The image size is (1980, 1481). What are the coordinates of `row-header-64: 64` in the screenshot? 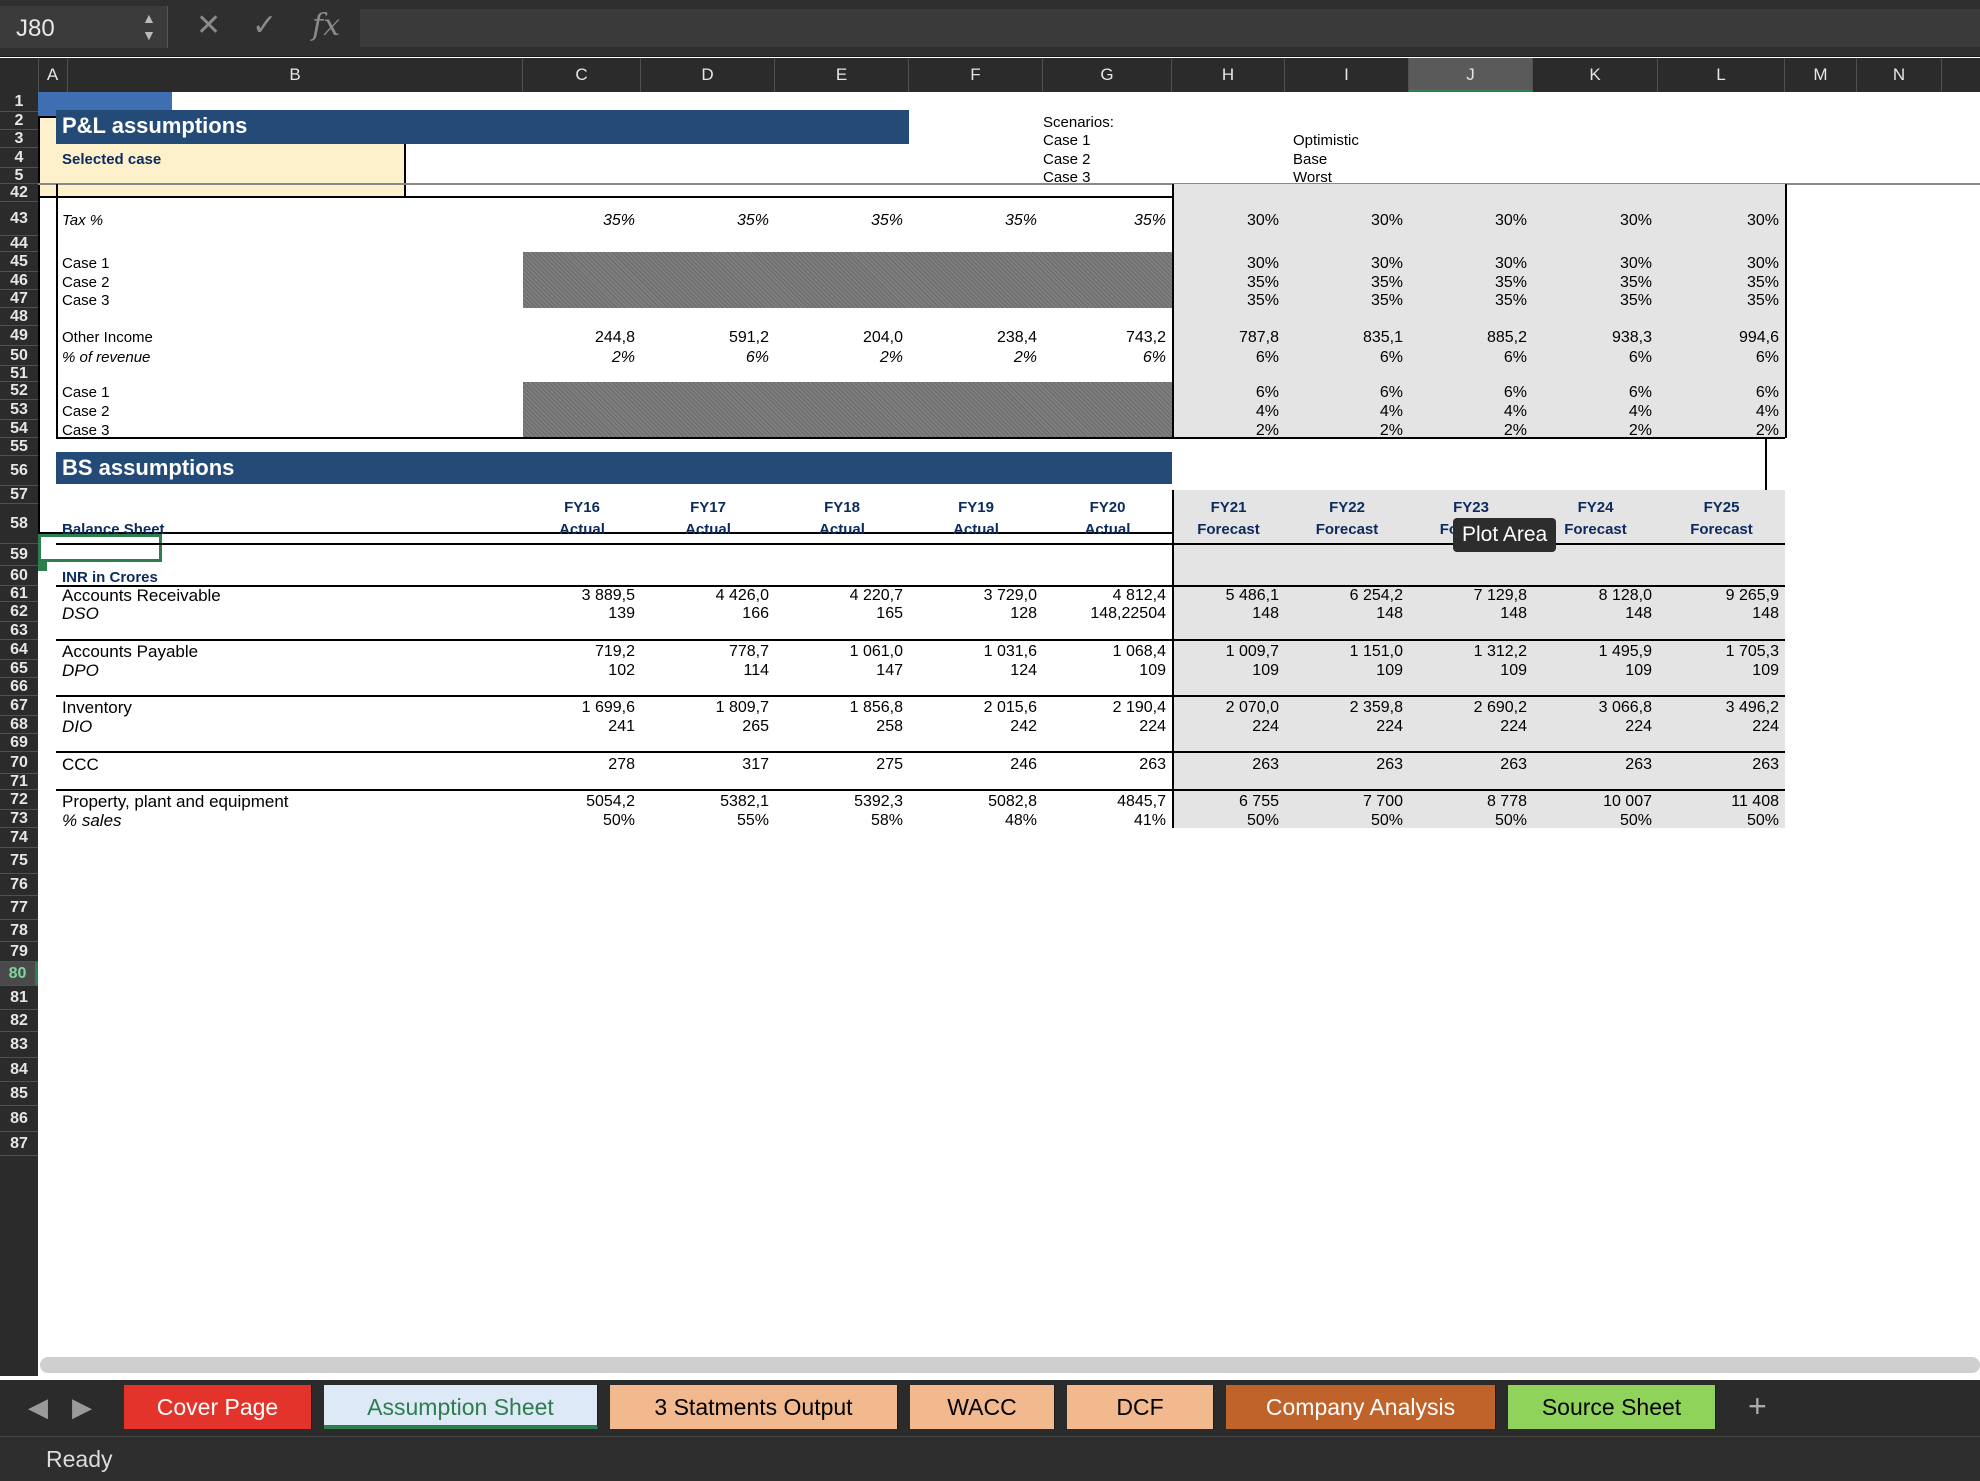 It's located at (19, 650).